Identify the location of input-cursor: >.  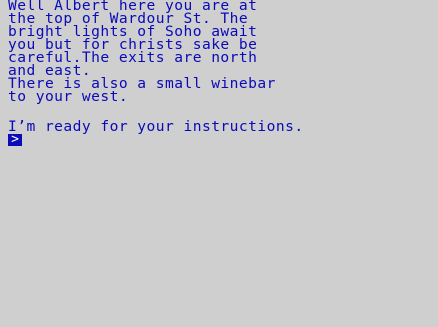
(15, 139).